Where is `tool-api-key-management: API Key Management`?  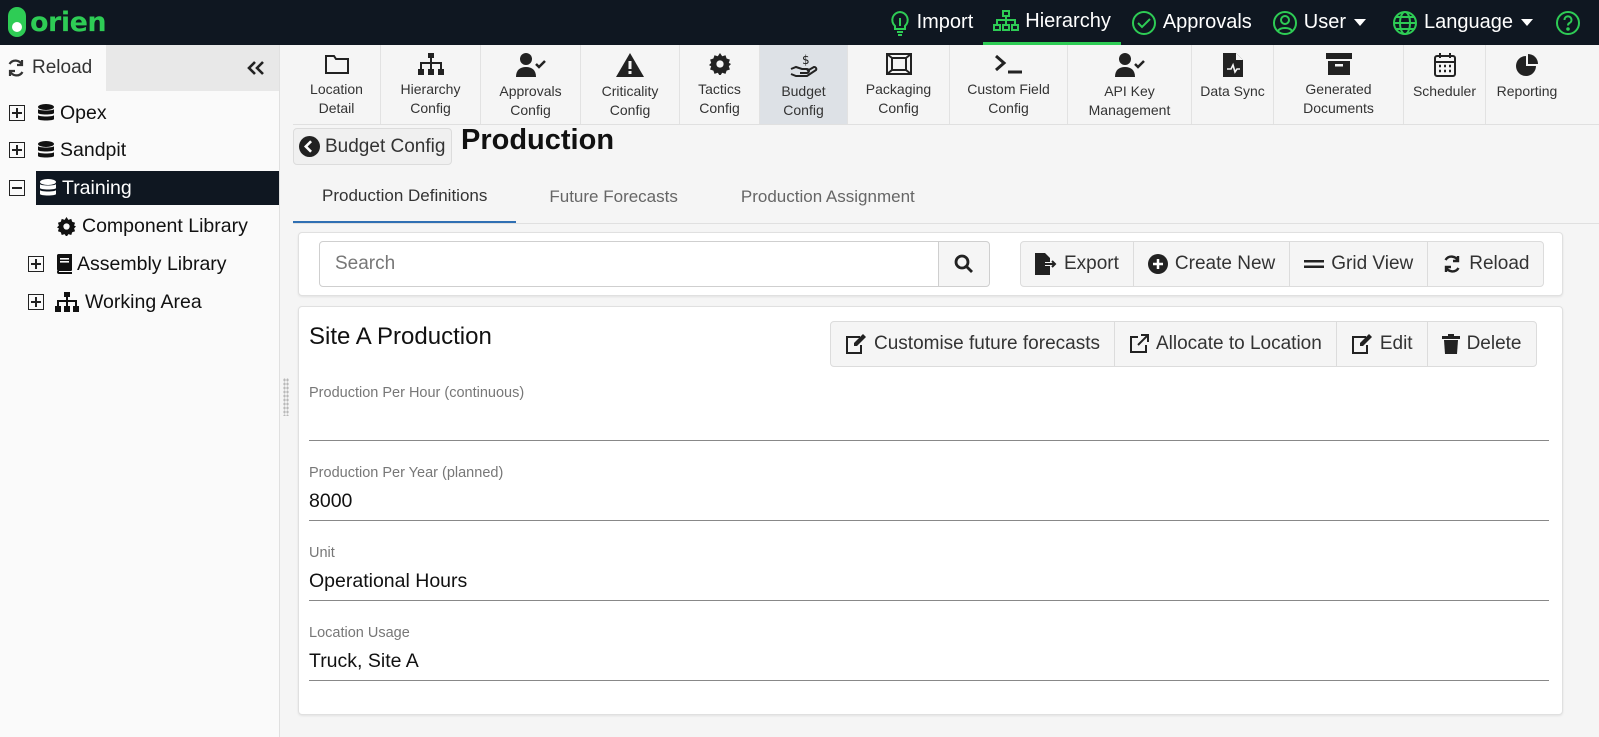 tool-api-key-management: API Key Management is located at coordinates (1130, 84).